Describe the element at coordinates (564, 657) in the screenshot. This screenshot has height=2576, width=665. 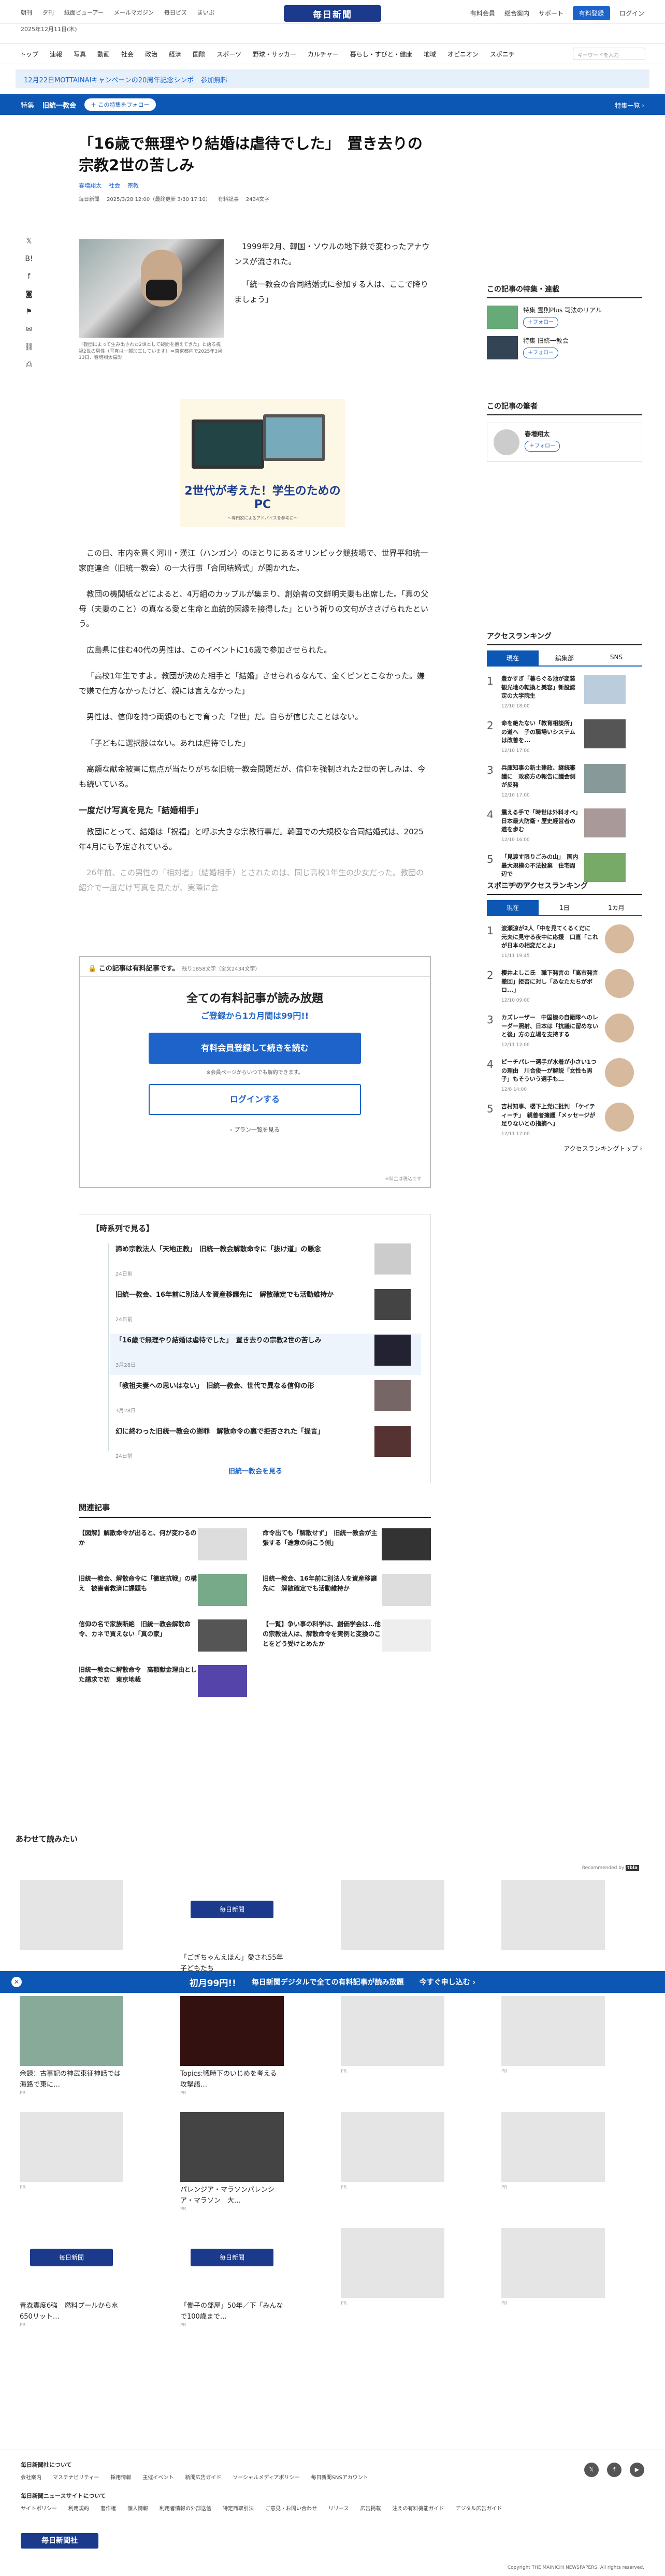
I see `tab-editorial: 編集部` at that location.